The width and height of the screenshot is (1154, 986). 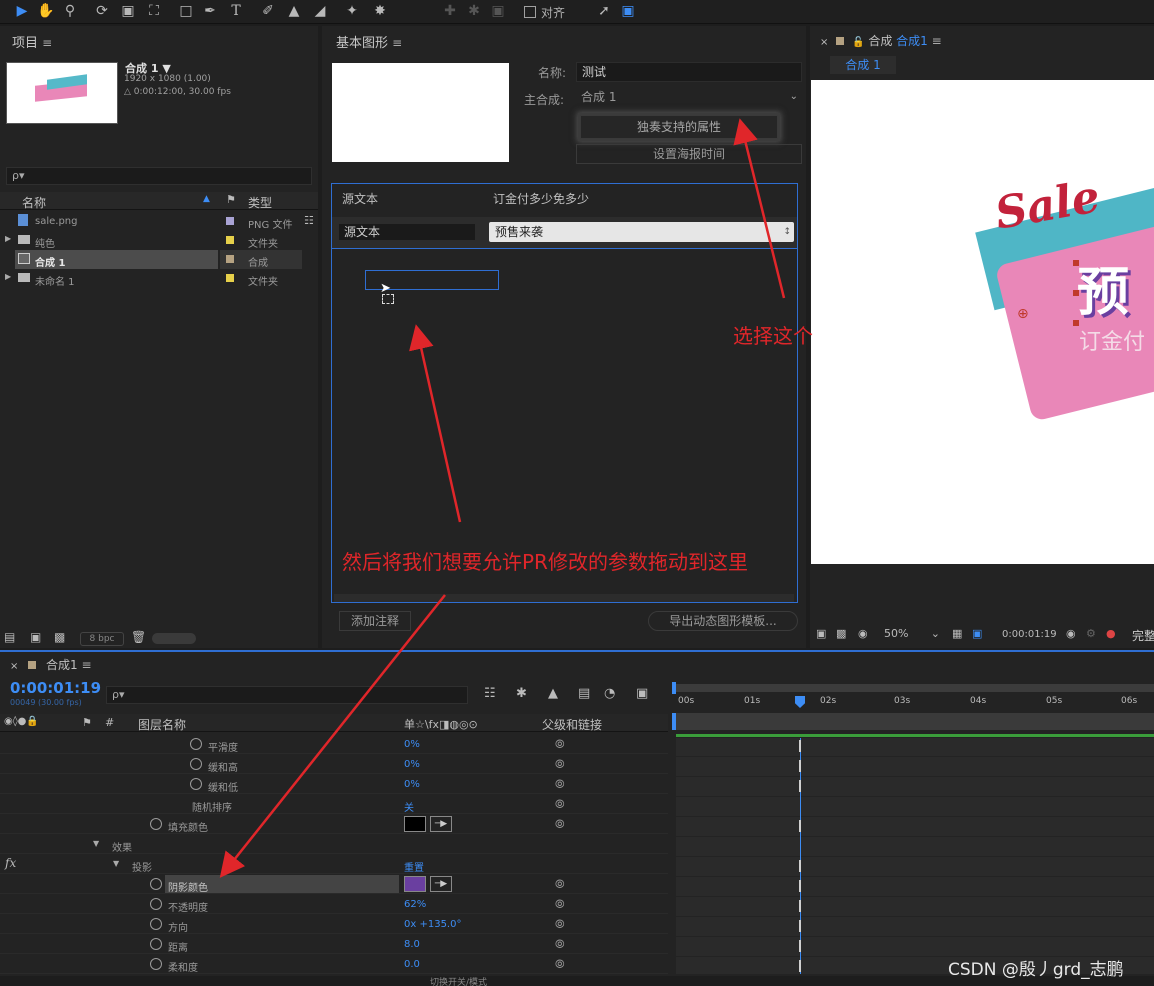 What do you see at coordinates (773, 336) in the screenshot?
I see `annotation-select-this: 选择这个` at bounding box center [773, 336].